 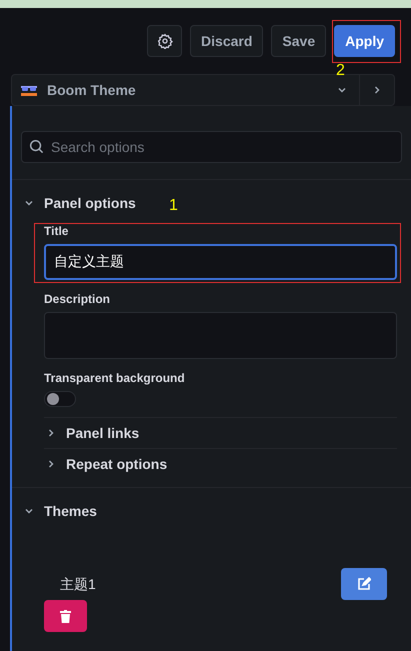 I want to click on trash-icon, so click(x=65, y=616).